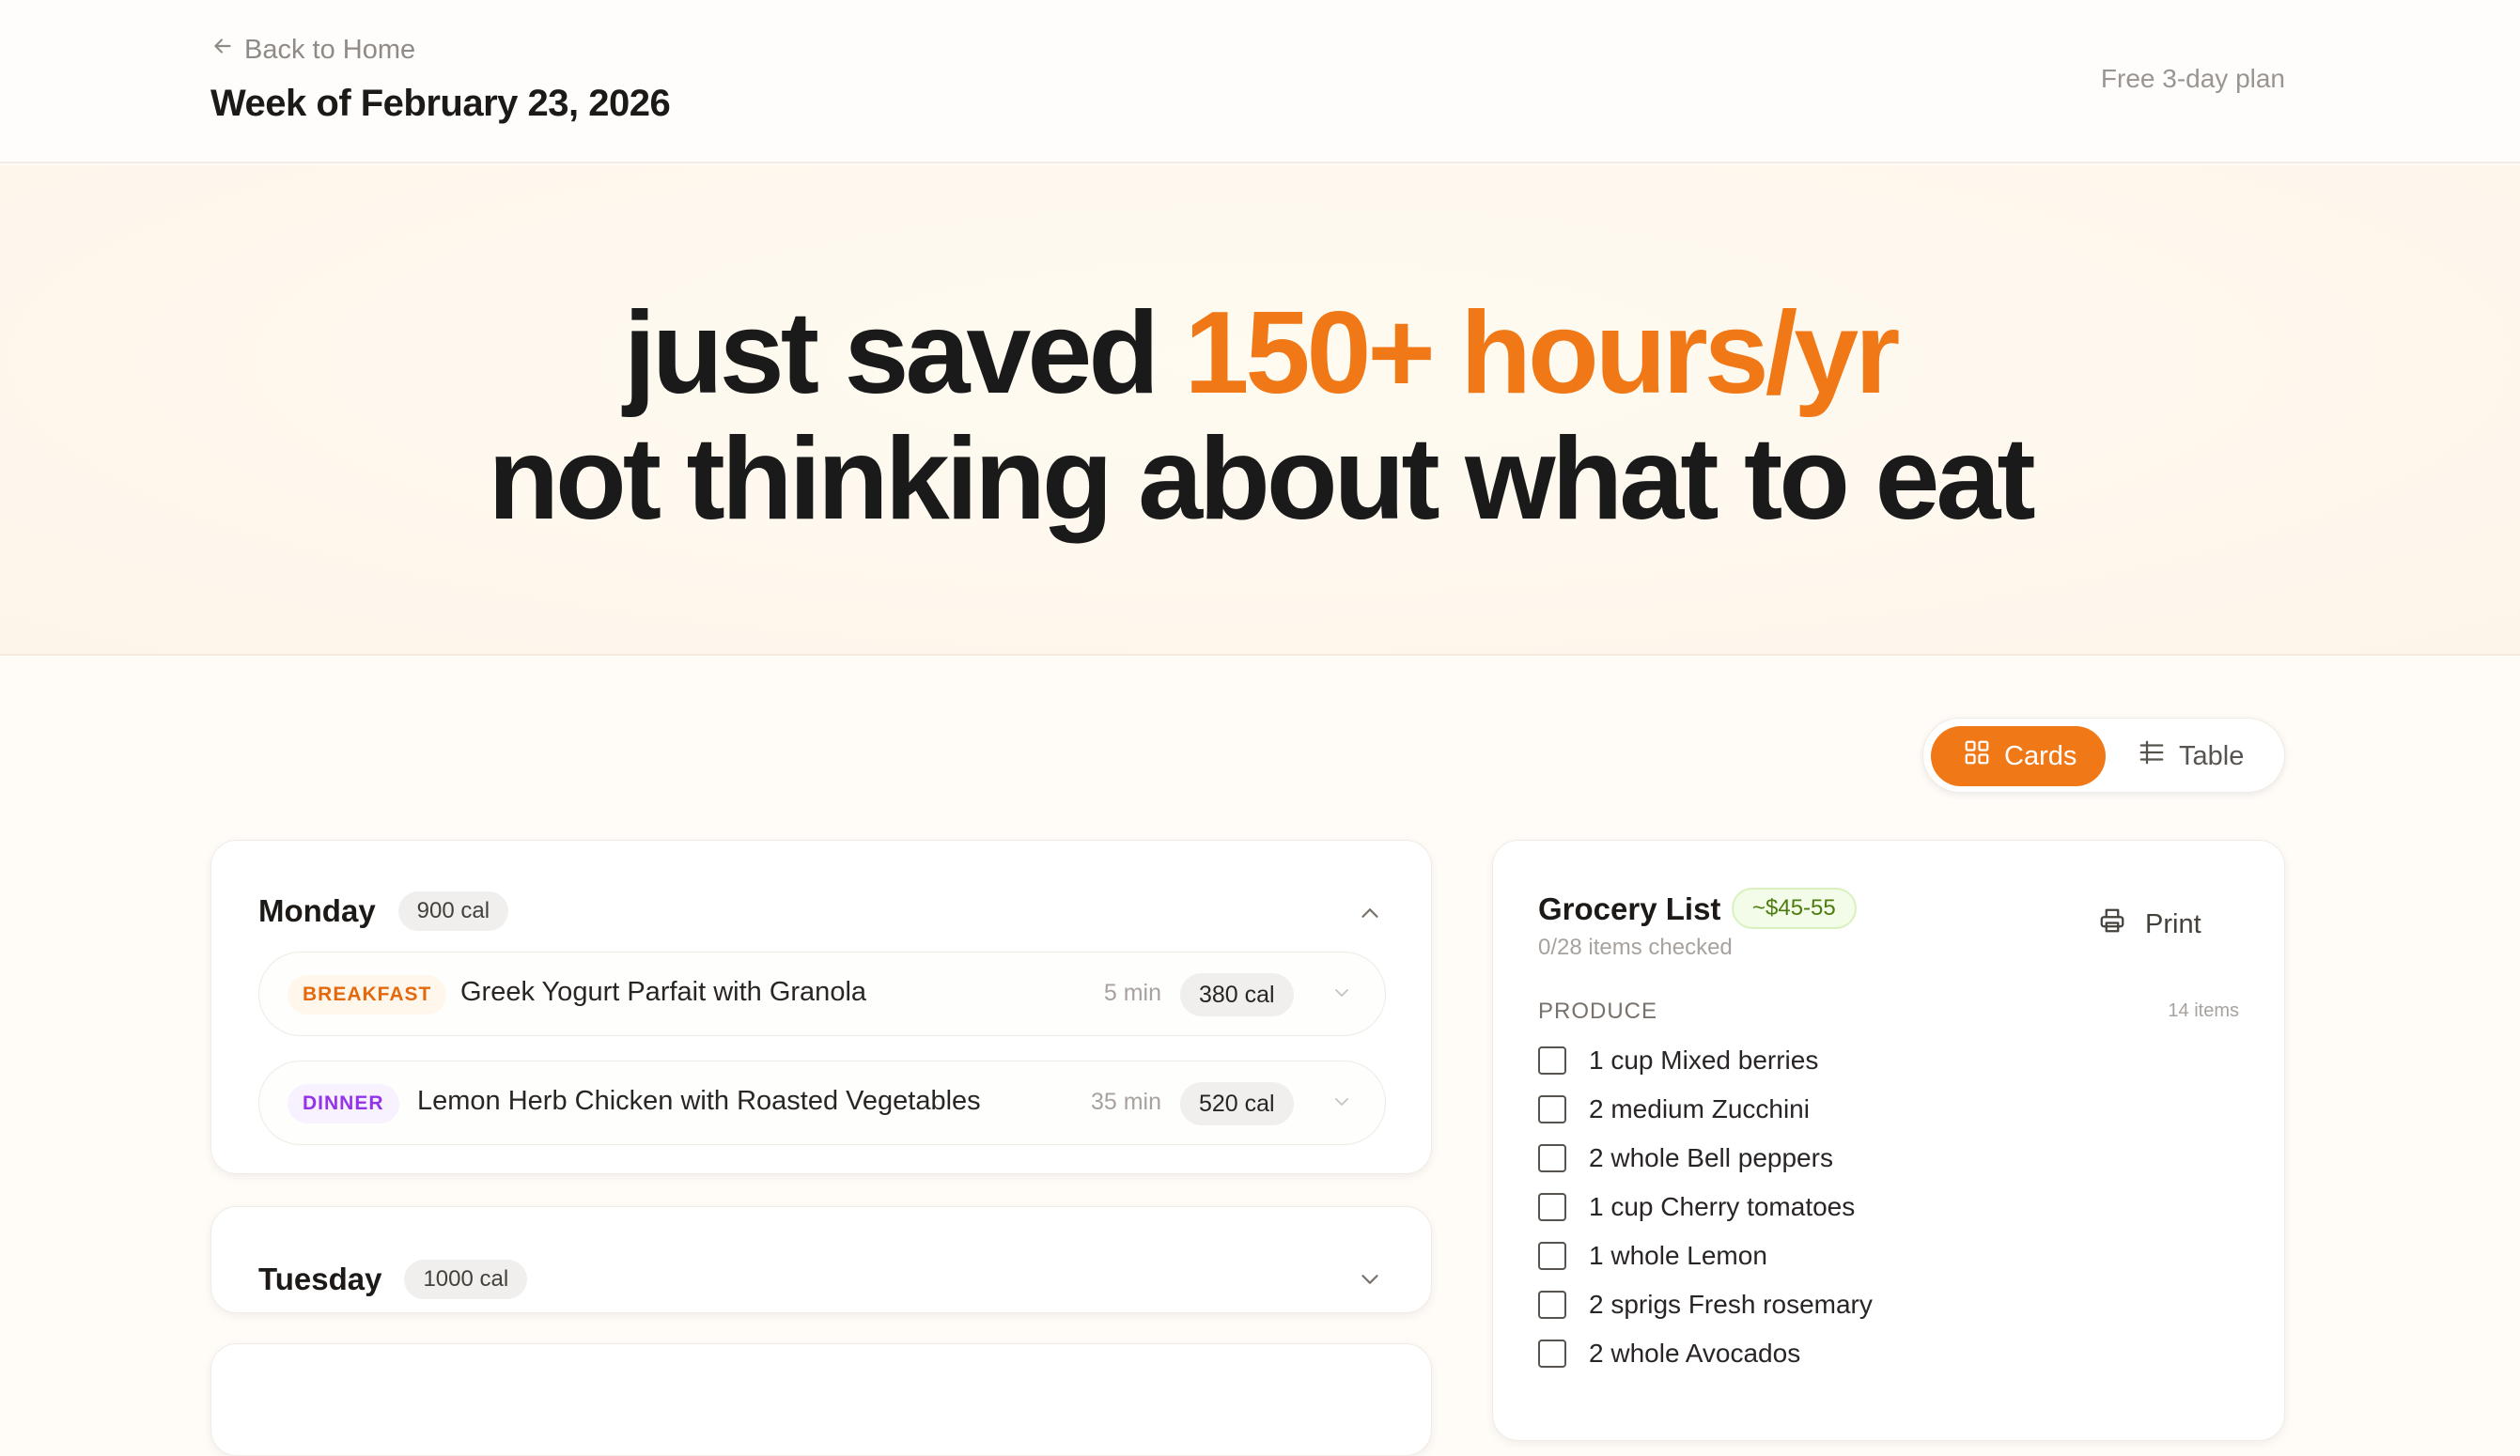  What do you see at coordinates (1704, 1060) in the screenshot?
I see `grocery-item-label: 1 cup Mixed berries` at bounding box center [1704, 1060].